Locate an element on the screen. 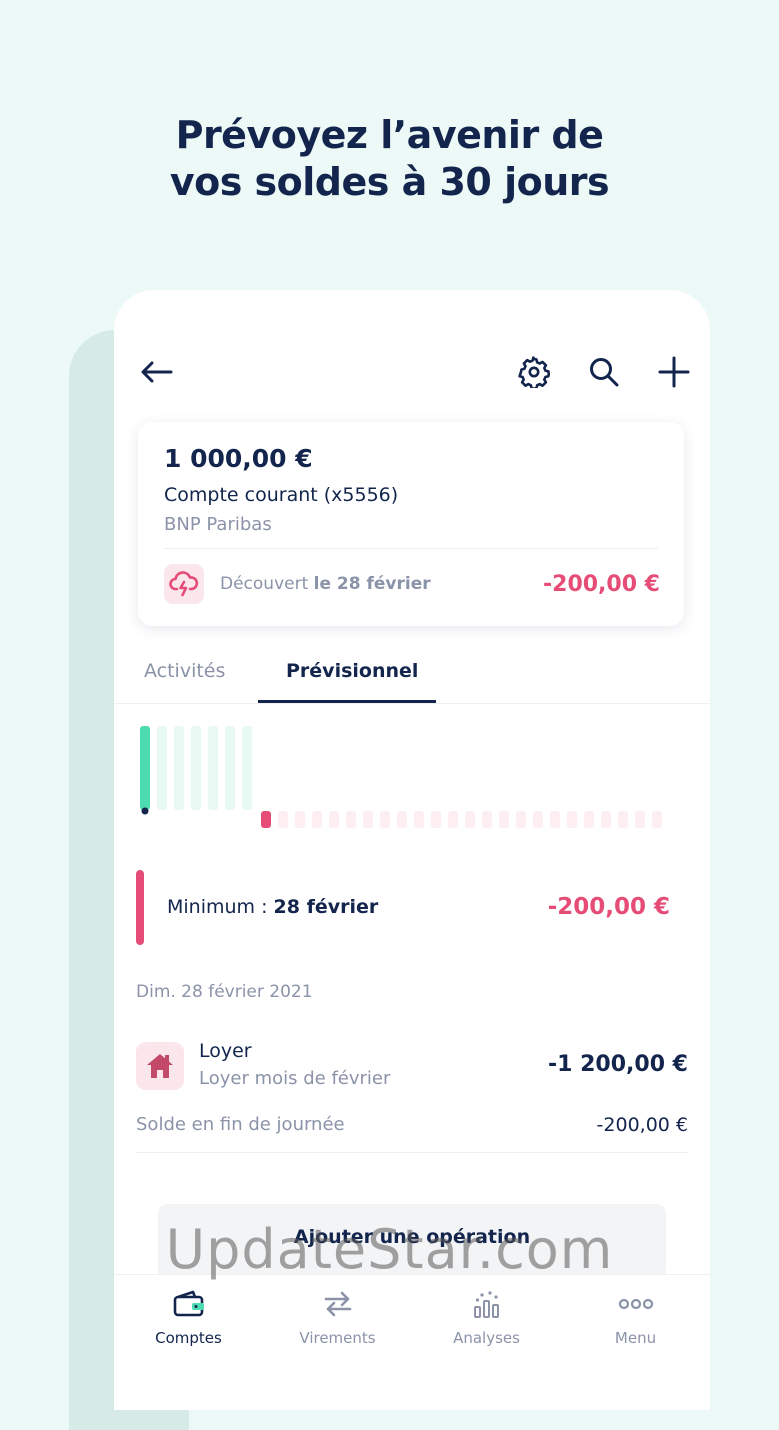  nav-analyses-label: Analyses is located at coordinates (486, 1338).